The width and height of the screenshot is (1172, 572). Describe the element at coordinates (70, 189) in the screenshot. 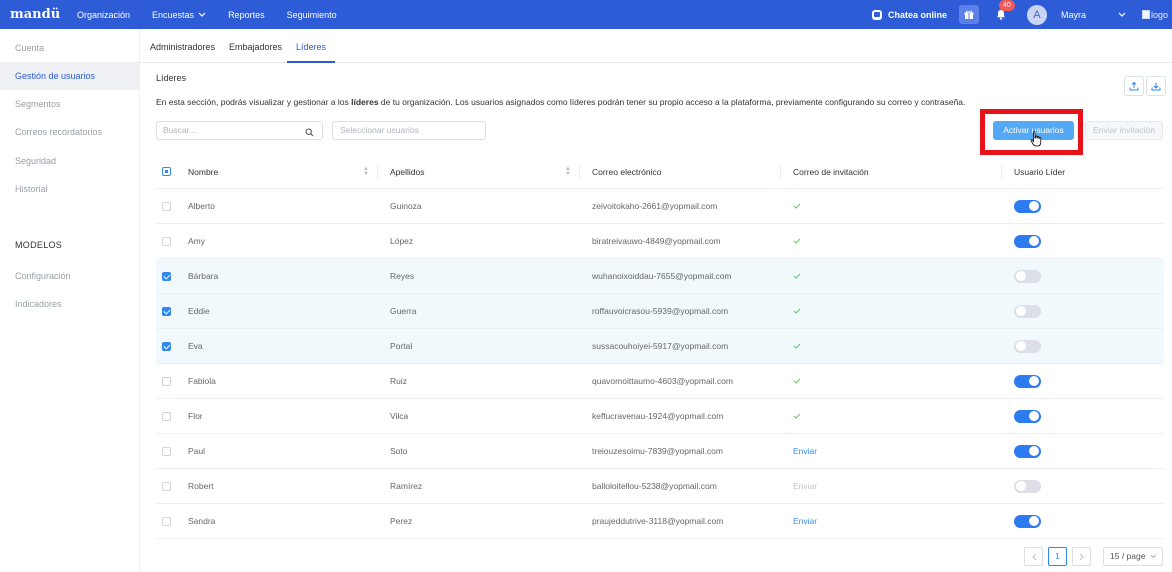

I see `sidebar-item-historial: Historial` at that location.